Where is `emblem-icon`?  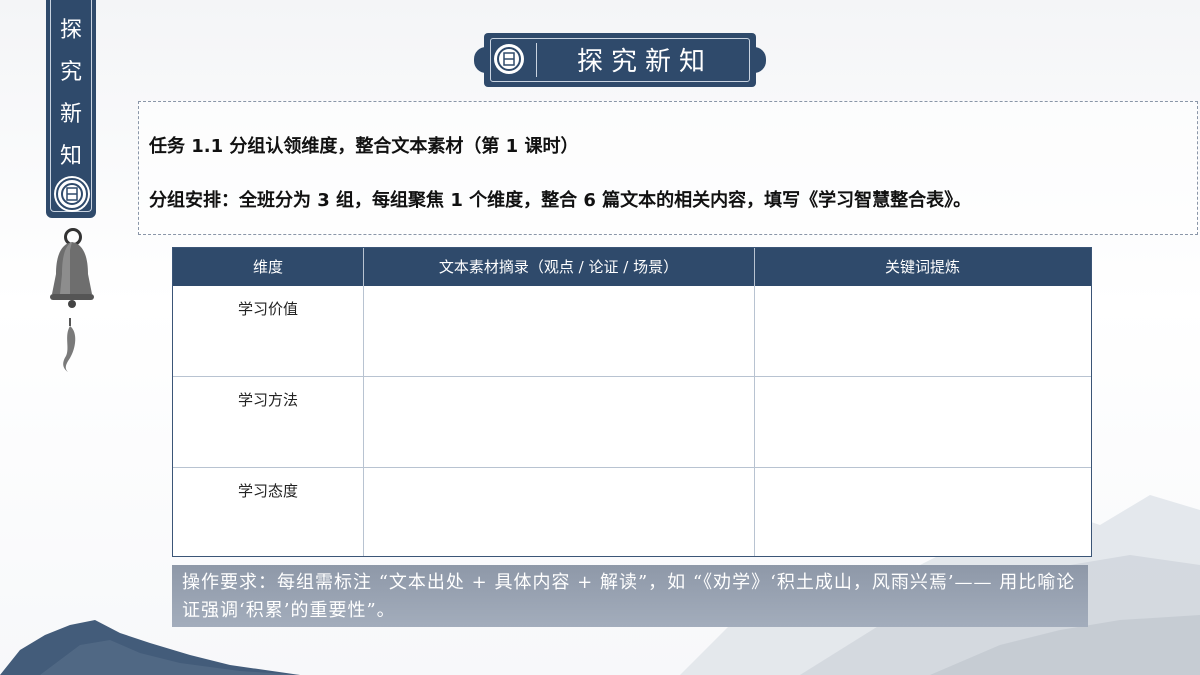
emblem-icon is located at coordinates (509, 59).